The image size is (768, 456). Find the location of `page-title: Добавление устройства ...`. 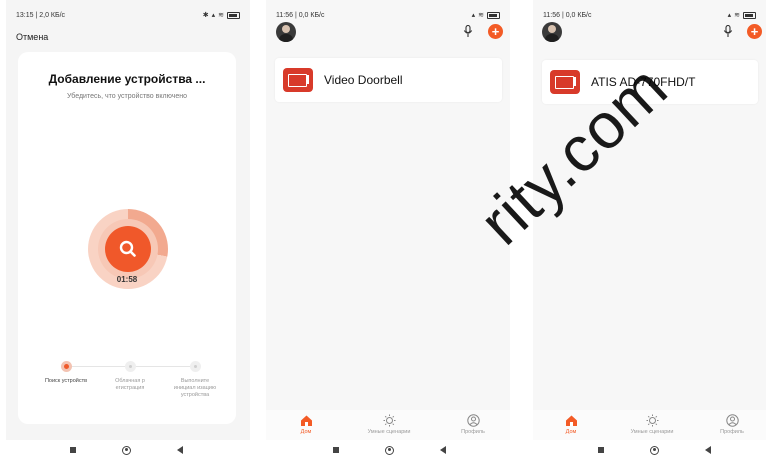

page-title: Добавление устройства ... is located at coordinates (127, 79).